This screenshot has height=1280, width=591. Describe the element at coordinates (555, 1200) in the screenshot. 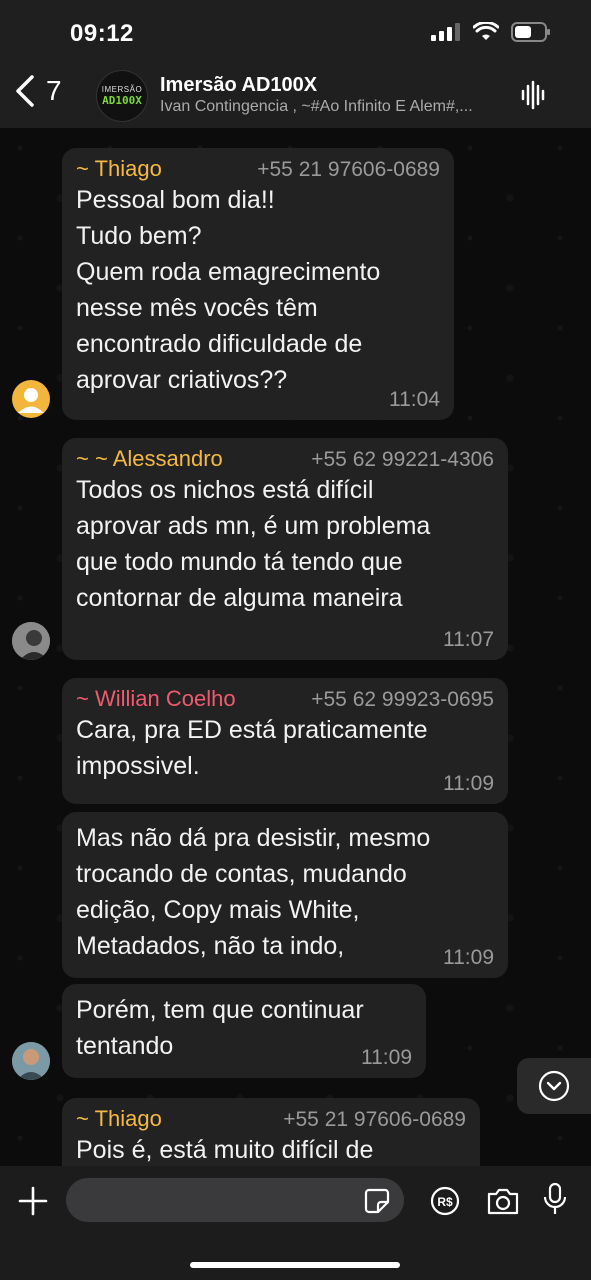

I see `microphone-icon` at that location.